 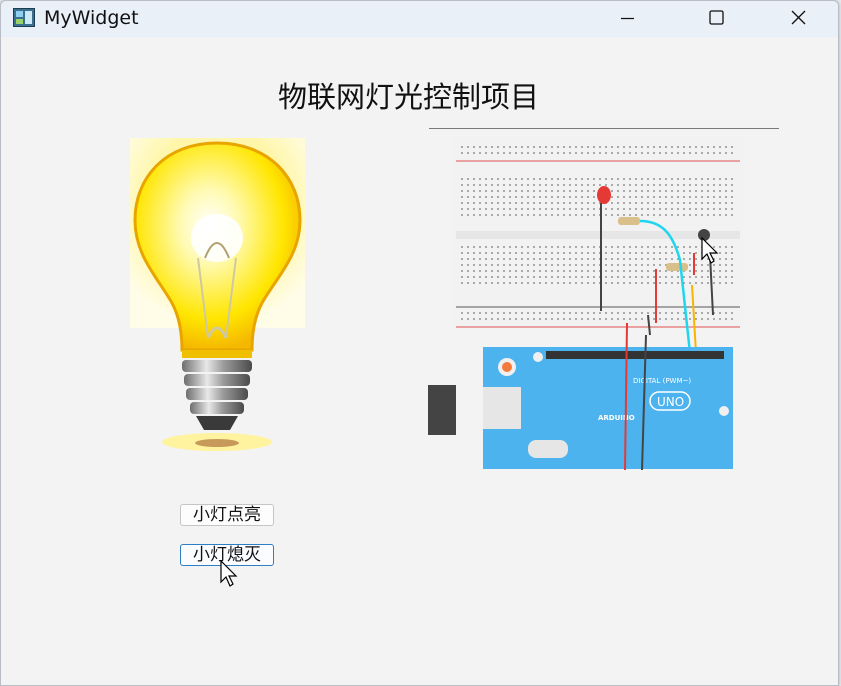 I want to click on maximize-button, so click(x=716, y=19).